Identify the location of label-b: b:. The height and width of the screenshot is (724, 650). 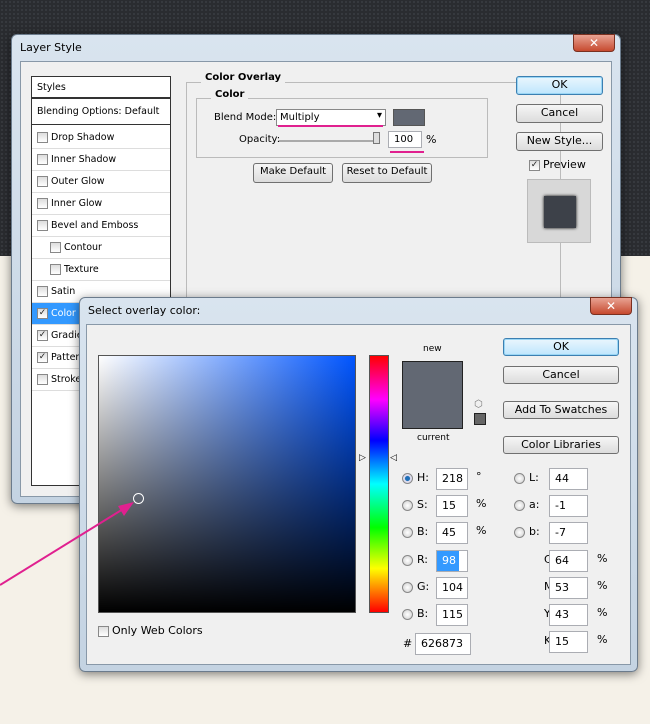
(534, 531).